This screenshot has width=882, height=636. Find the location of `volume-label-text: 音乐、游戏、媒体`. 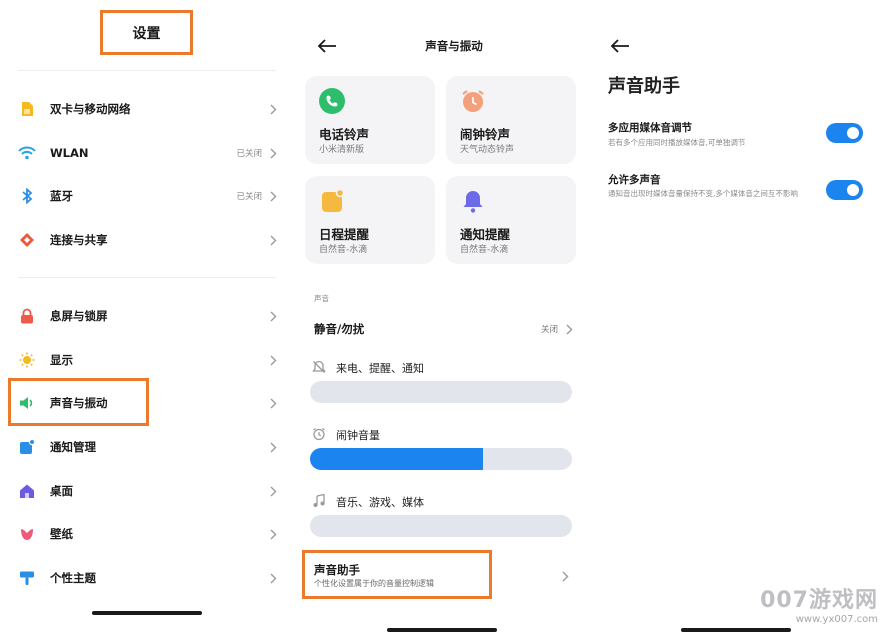

volume-label-text: 音乐、游戏、媒体 is located at coordinates (380, 502).